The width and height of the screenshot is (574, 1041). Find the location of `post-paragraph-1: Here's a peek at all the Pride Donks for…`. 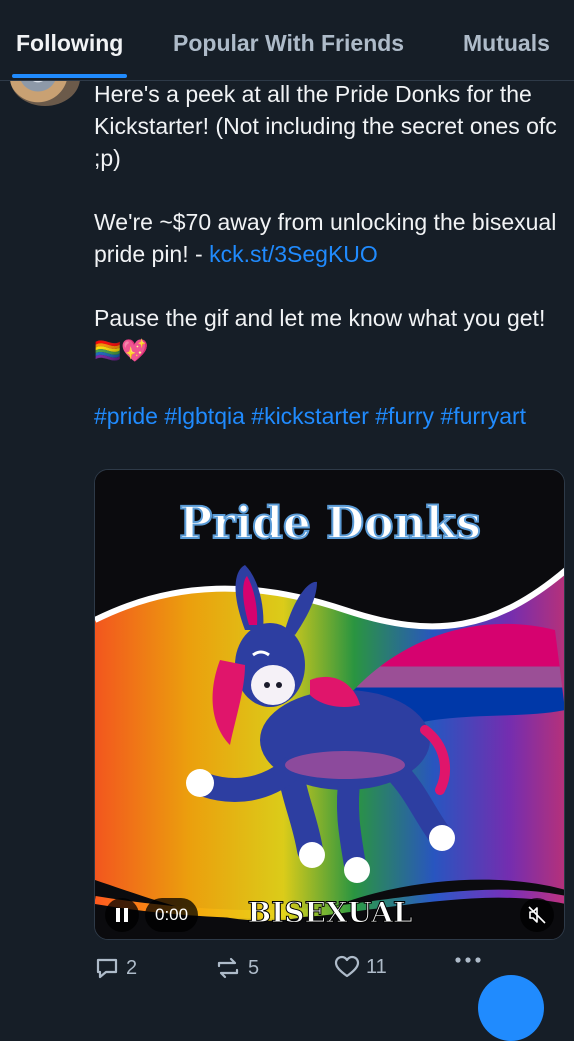

post-paragraph-1: Here's a peek at all the Pride Donks for… is located at coordinates (325, 126).